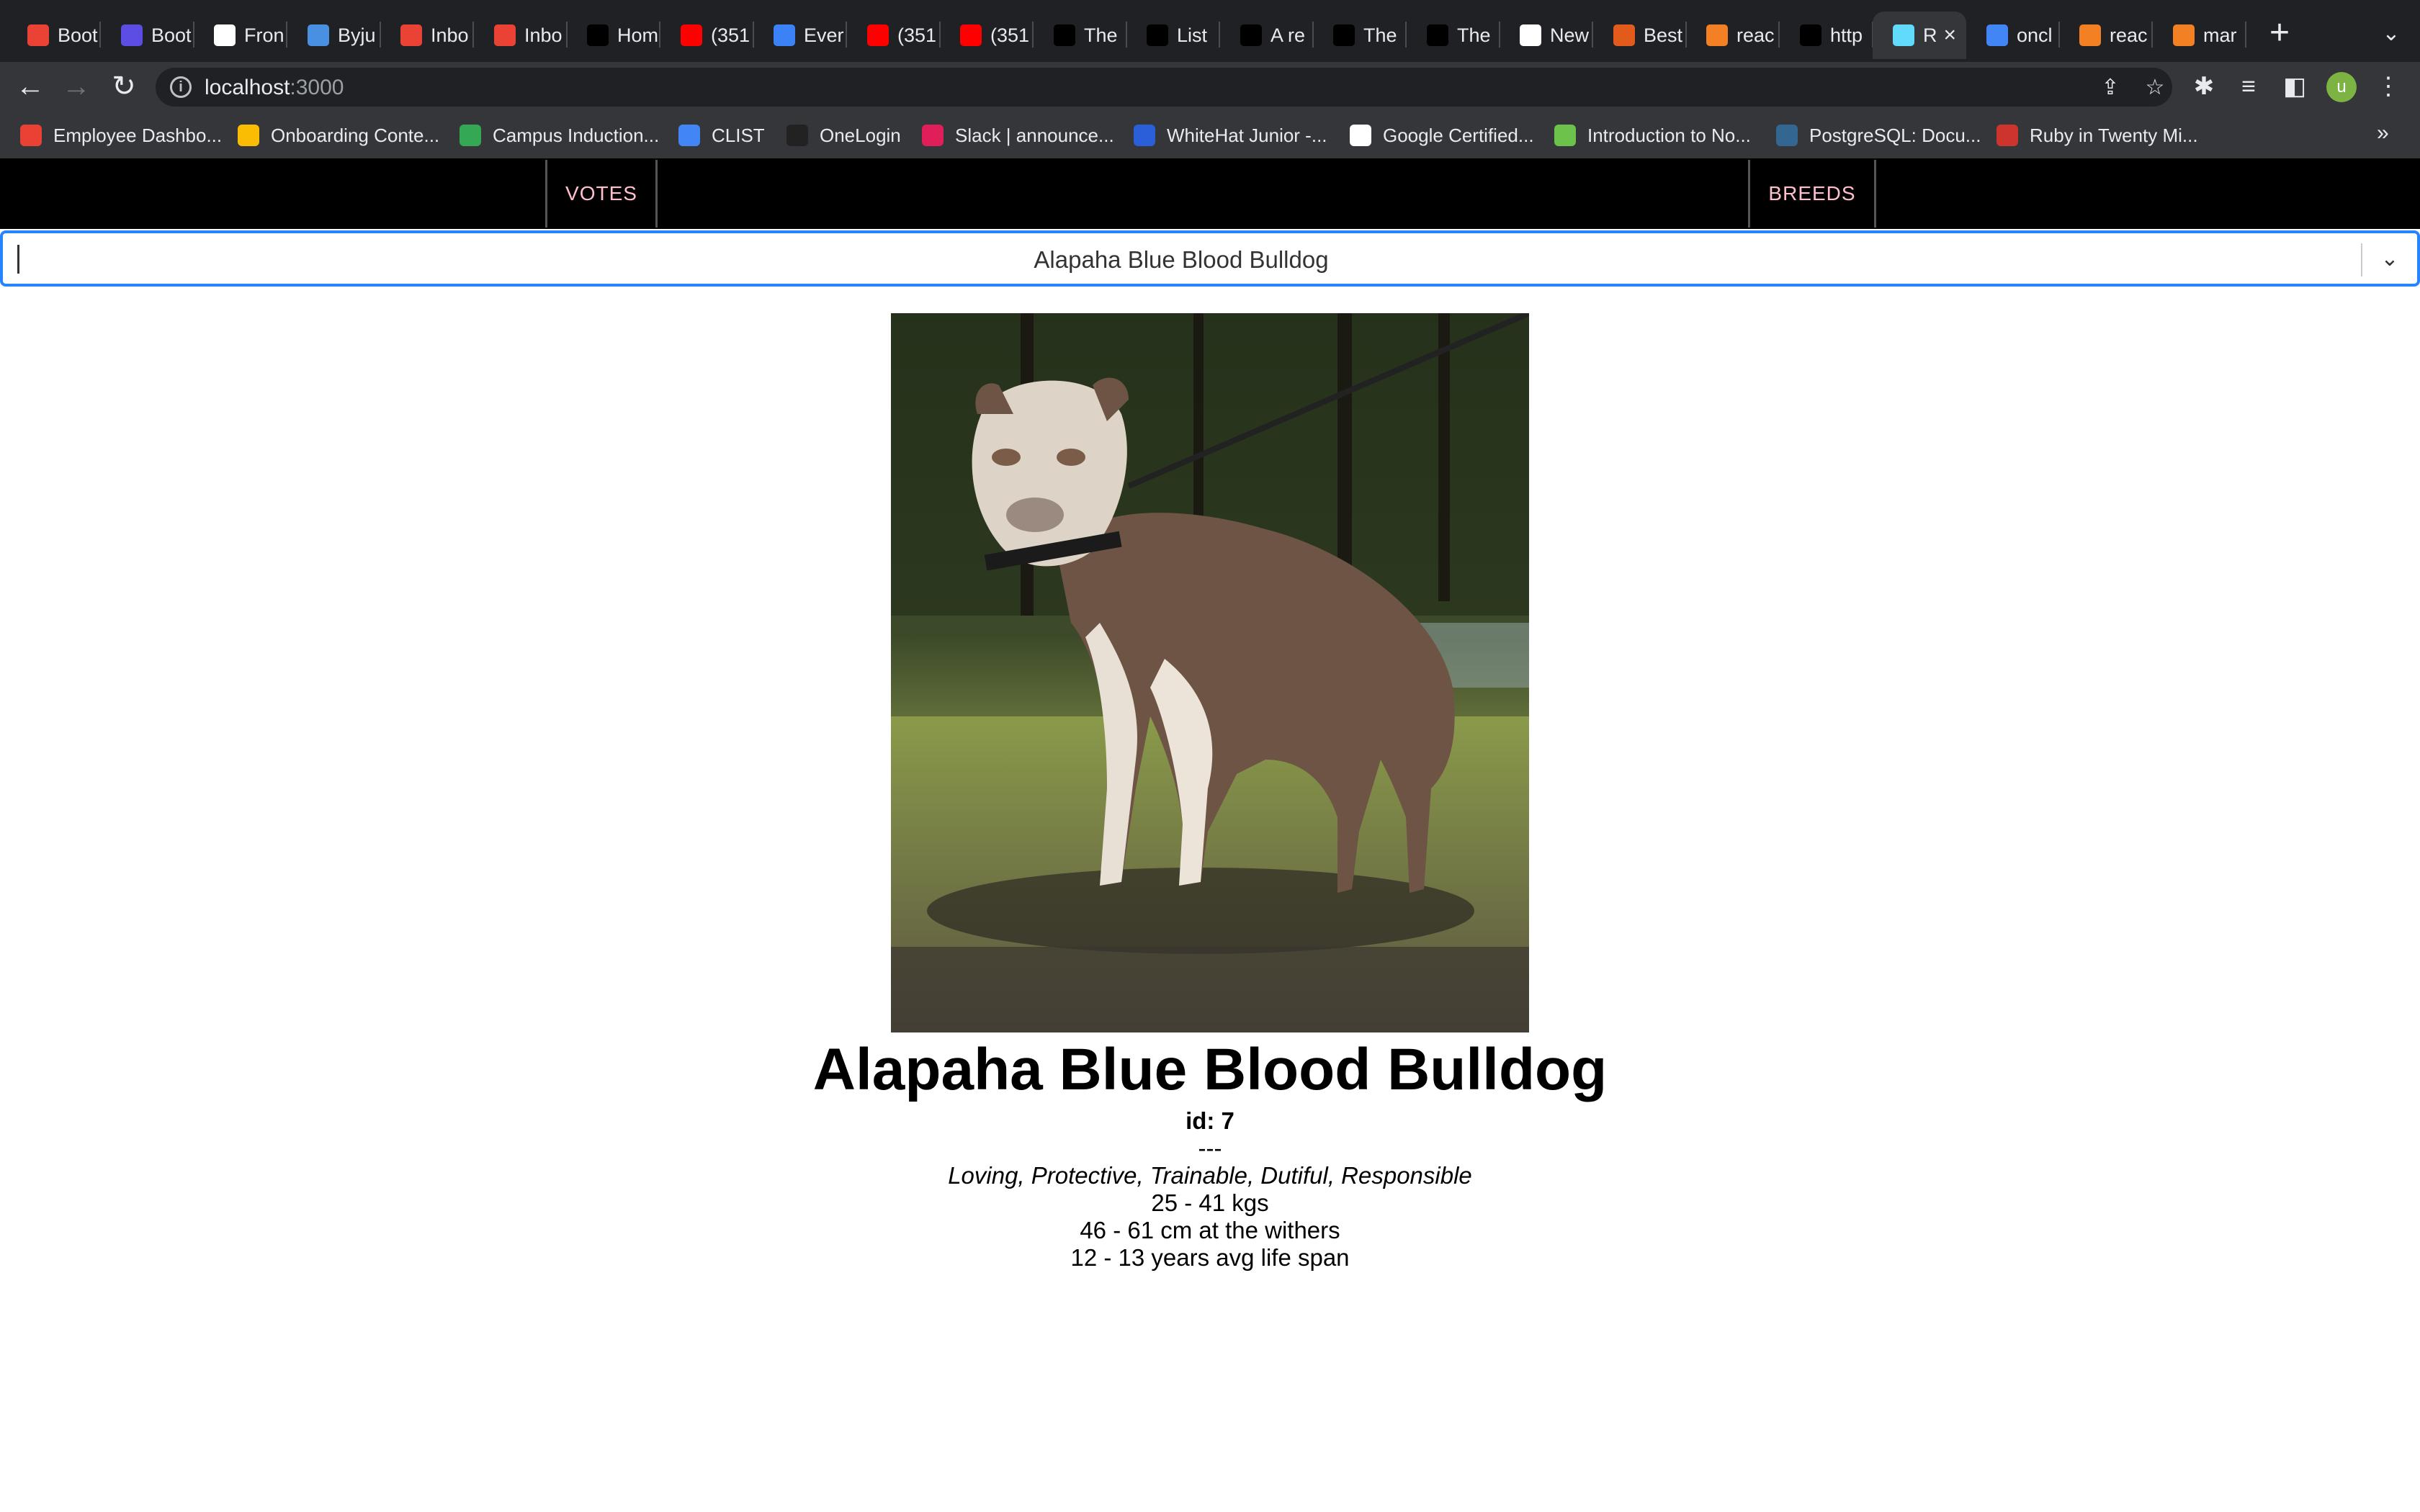 The width and height of the screenshot is (2420, 1512). Describe the element at coordinates (2361, 259) in the screenshot. I see `select-indicator-separator` at that location.